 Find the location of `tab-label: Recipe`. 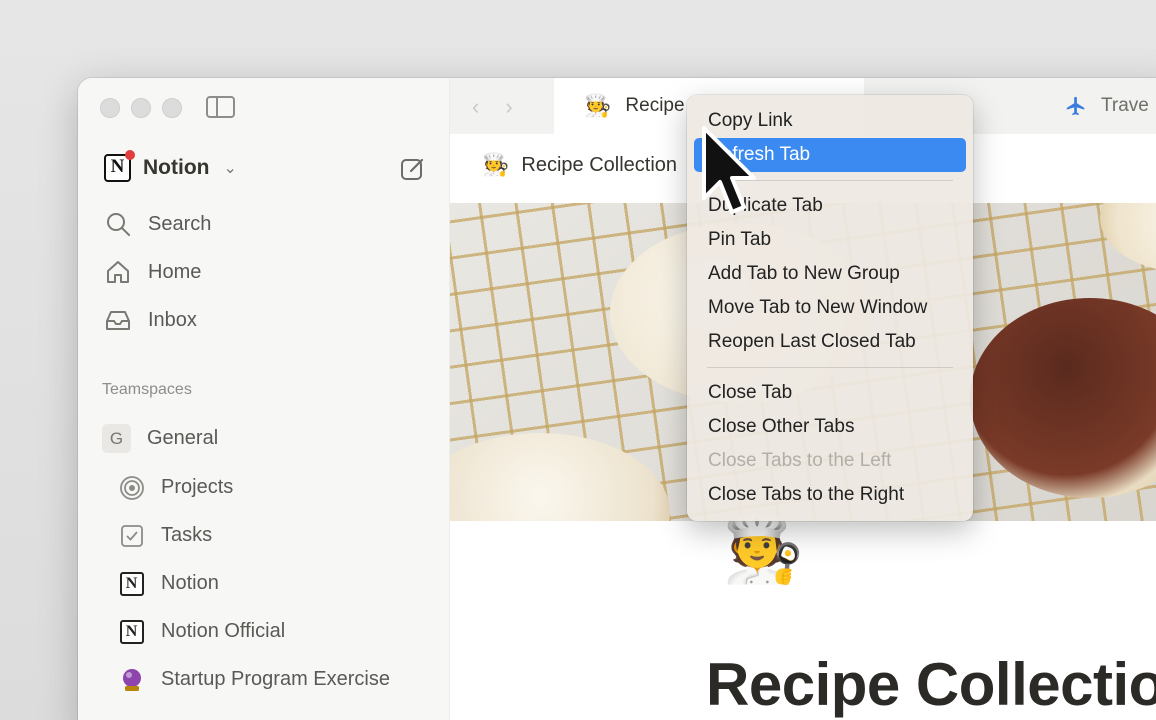

tab-label: Recipe is located at coordinates (655, 105).